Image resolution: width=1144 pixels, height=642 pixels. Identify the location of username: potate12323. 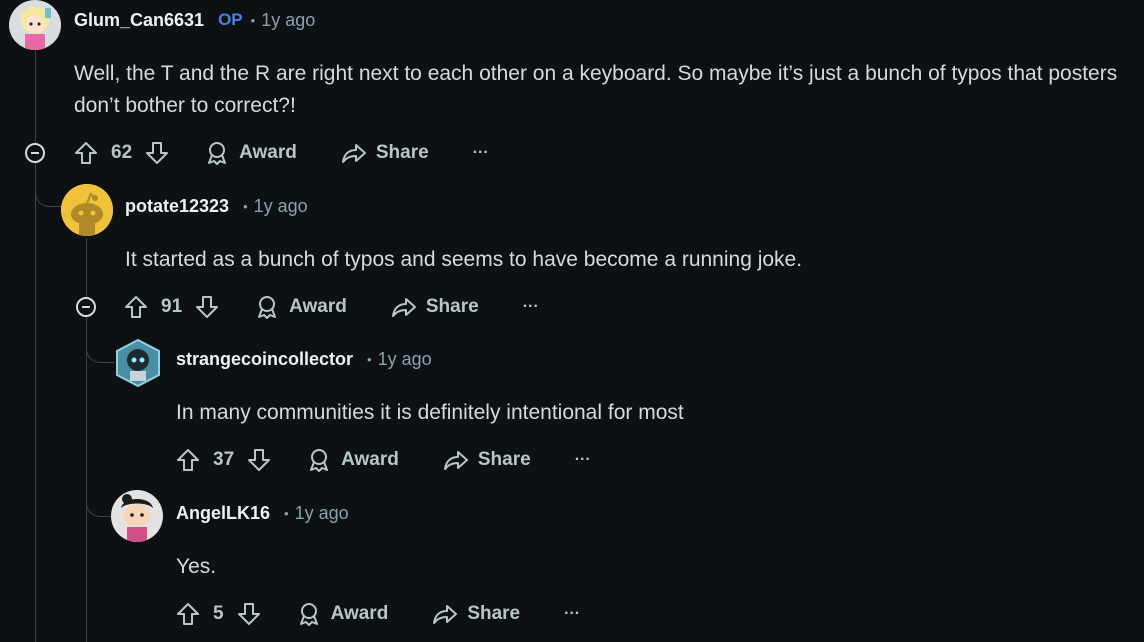
(177, 206).